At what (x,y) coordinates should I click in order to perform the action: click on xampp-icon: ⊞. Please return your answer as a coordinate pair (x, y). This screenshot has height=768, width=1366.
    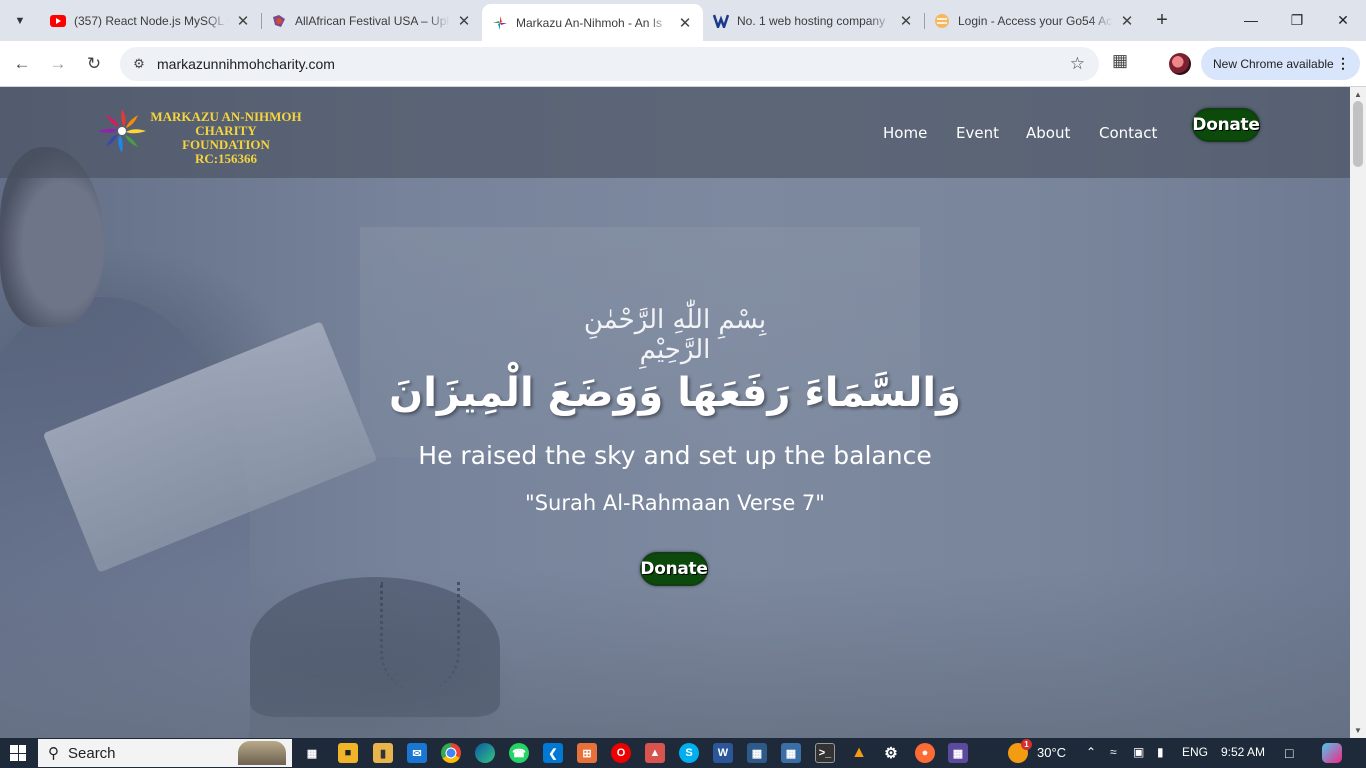
    Looking at the image, I should click on (587, 753).